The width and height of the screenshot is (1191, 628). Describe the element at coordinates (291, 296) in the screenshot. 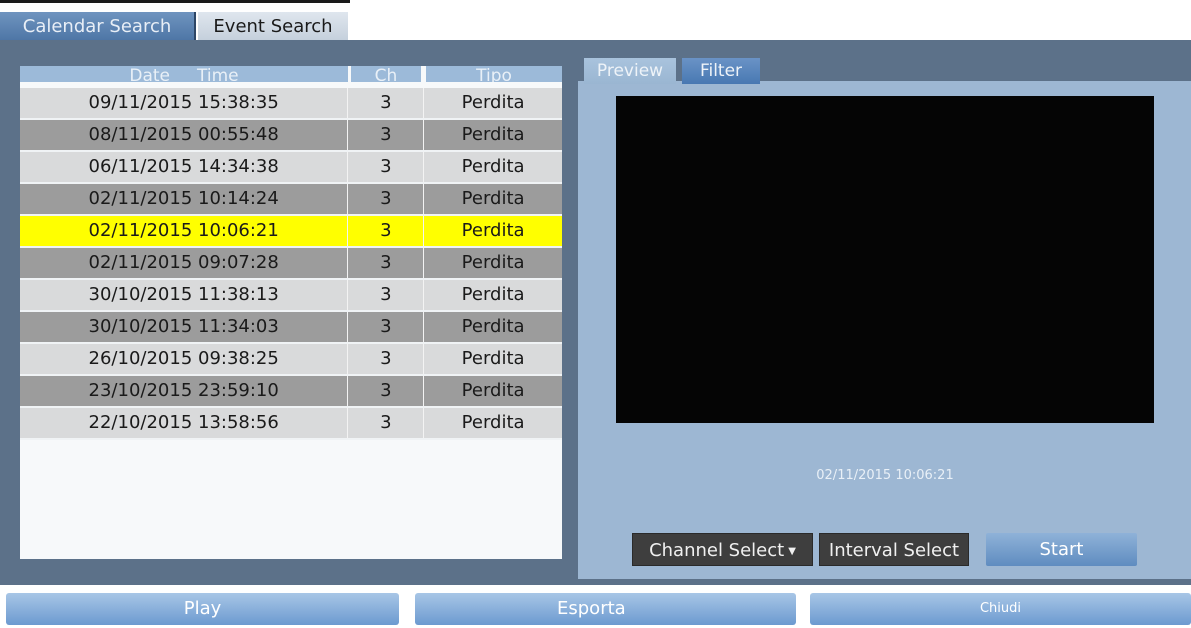

I see `table-row: 30/10/2015 11:38:13 3 Perdita` at that location.